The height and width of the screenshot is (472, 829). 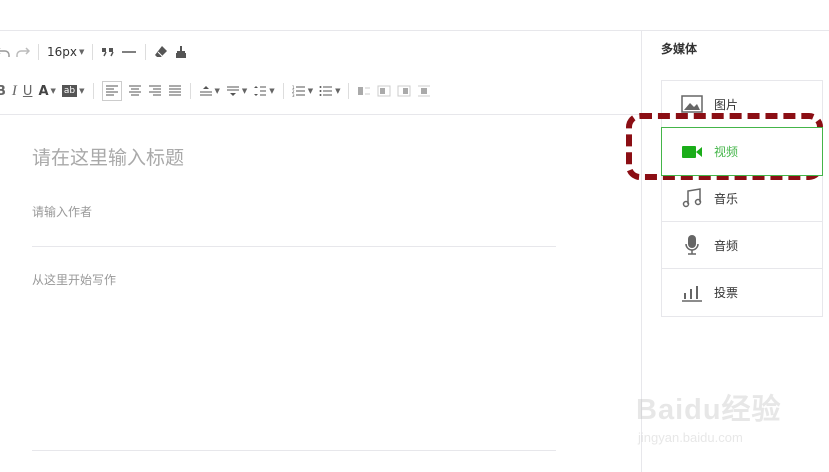 I want to click on eraser-icon, so click(x=161, y=51).